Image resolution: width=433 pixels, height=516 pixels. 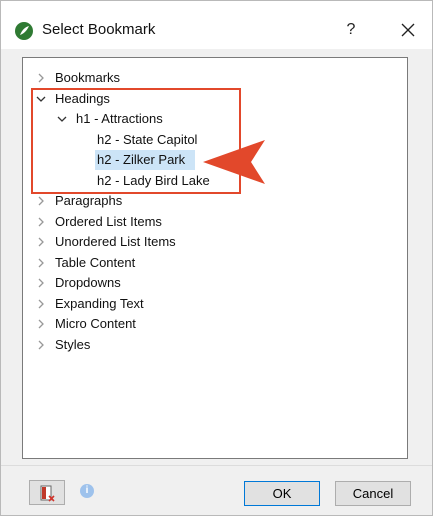 What do you see at coordinates (215, 345) in the screenshot?
I see `tree-item: Styles` at bounding box center [215, 345].